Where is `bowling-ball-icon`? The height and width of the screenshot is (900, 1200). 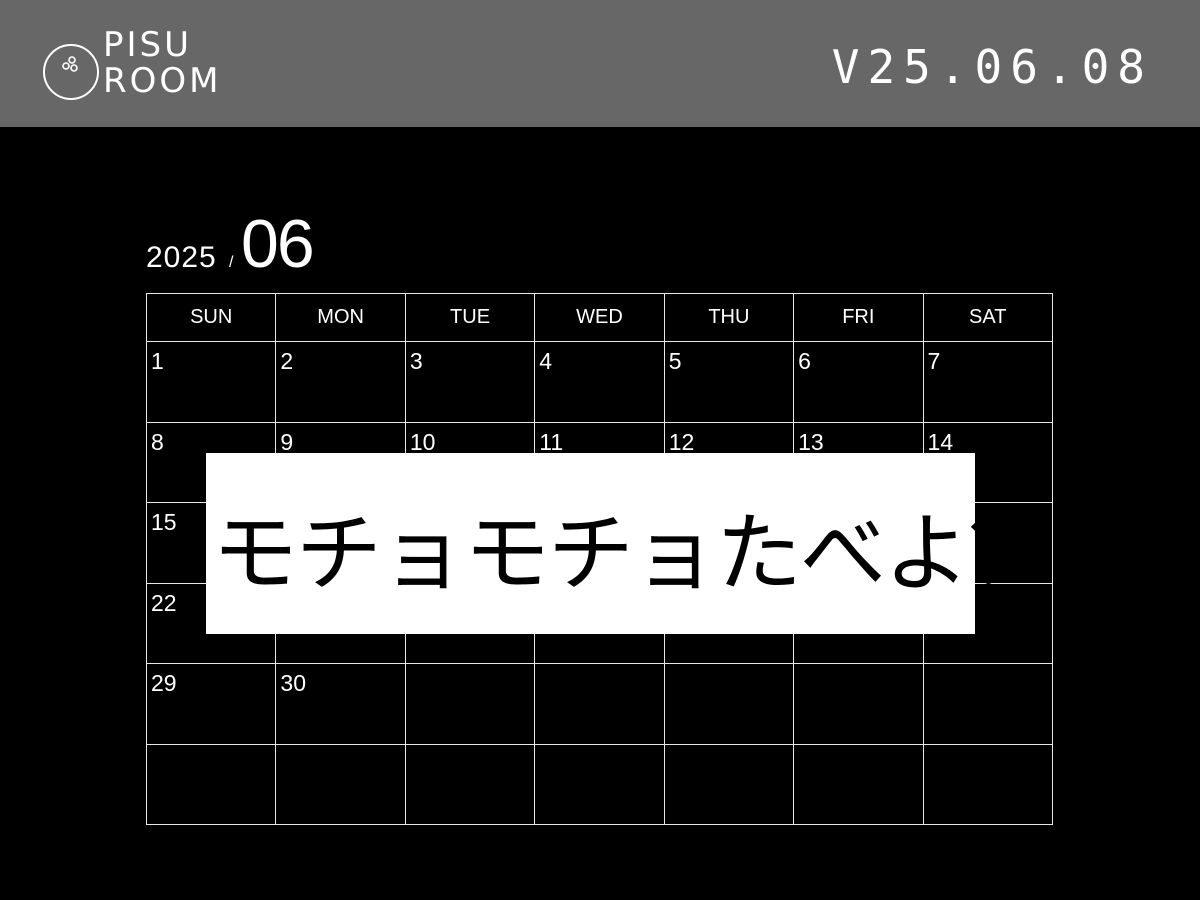 bowling-ball-icon is located at coordinates (71, 72).